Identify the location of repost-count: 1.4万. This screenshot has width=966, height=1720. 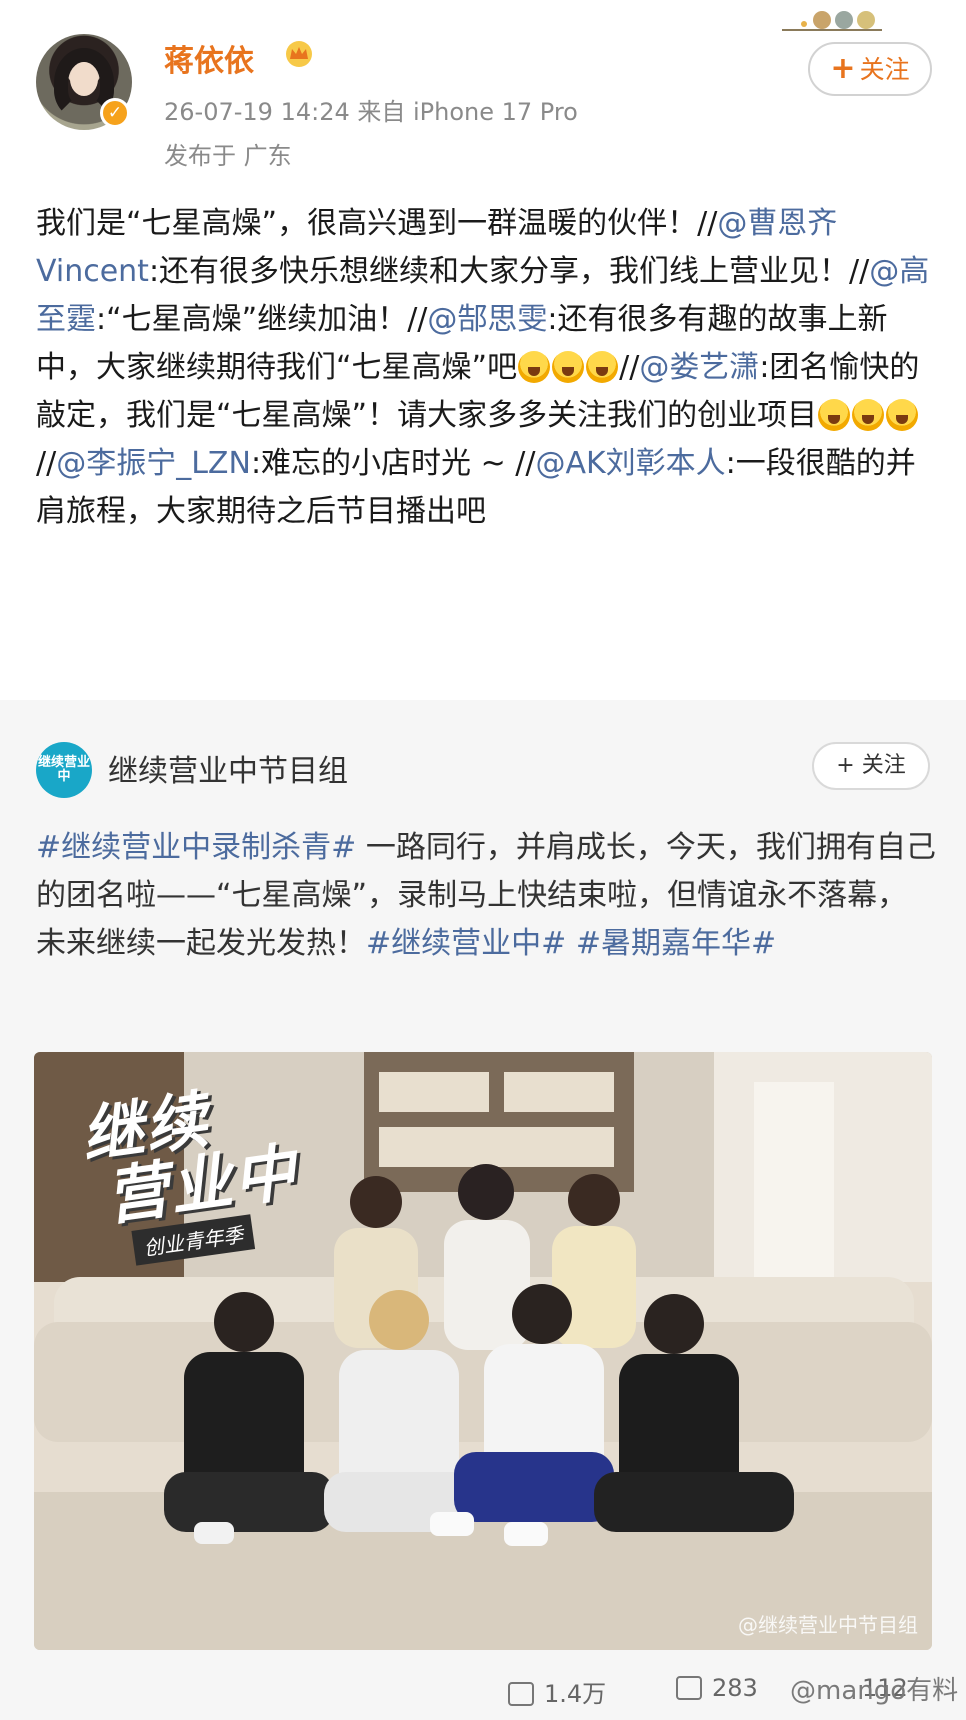
(575, 1694).